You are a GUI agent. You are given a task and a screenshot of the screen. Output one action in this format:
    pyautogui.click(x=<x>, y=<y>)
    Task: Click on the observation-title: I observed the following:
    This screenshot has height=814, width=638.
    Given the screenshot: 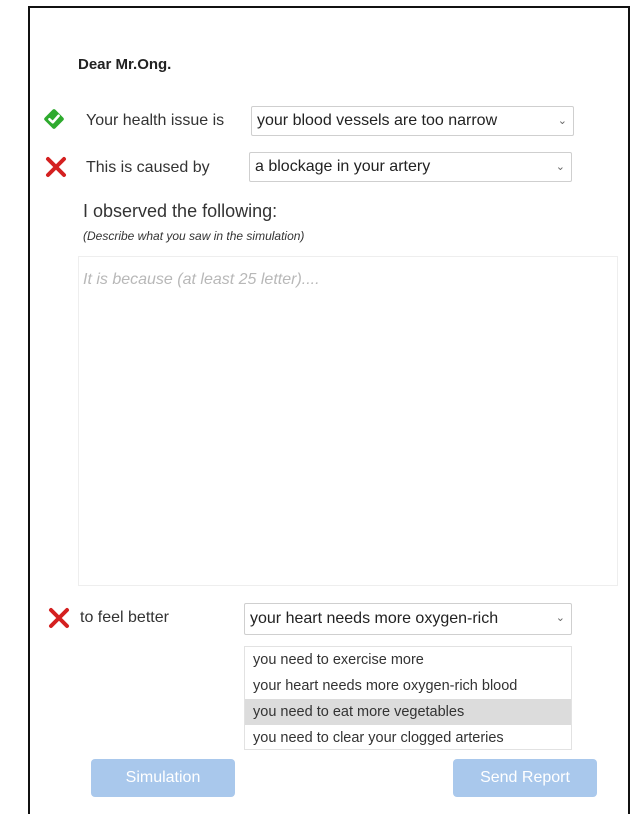 What is the action you would take?
    pyautogui.click(x=180, y=211)
    